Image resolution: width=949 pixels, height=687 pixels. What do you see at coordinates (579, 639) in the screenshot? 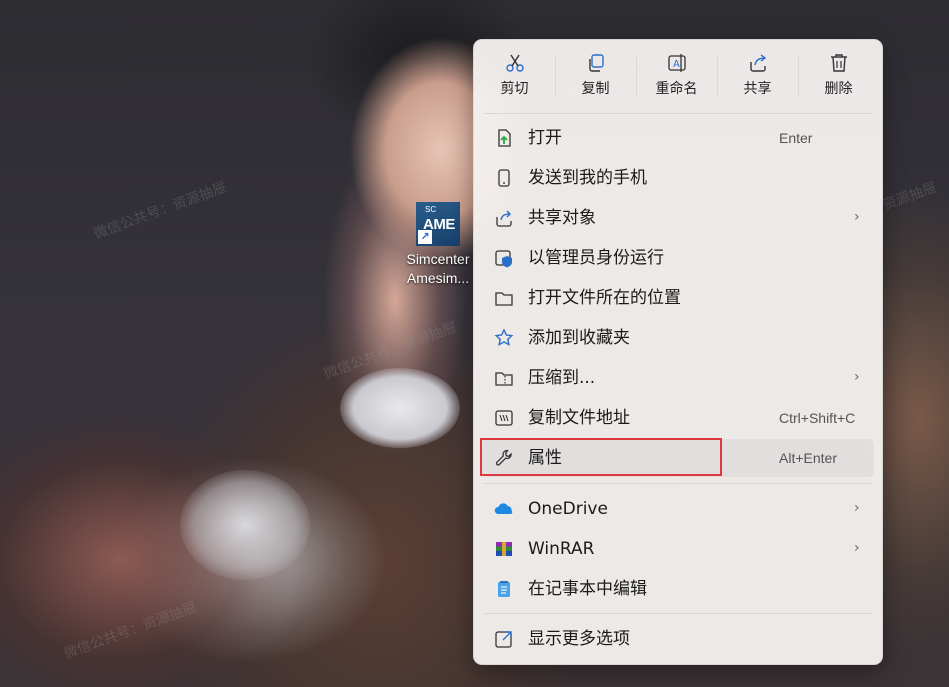
I see `menu-item-label: 显示更多选项` at bounding box center [579, 639].